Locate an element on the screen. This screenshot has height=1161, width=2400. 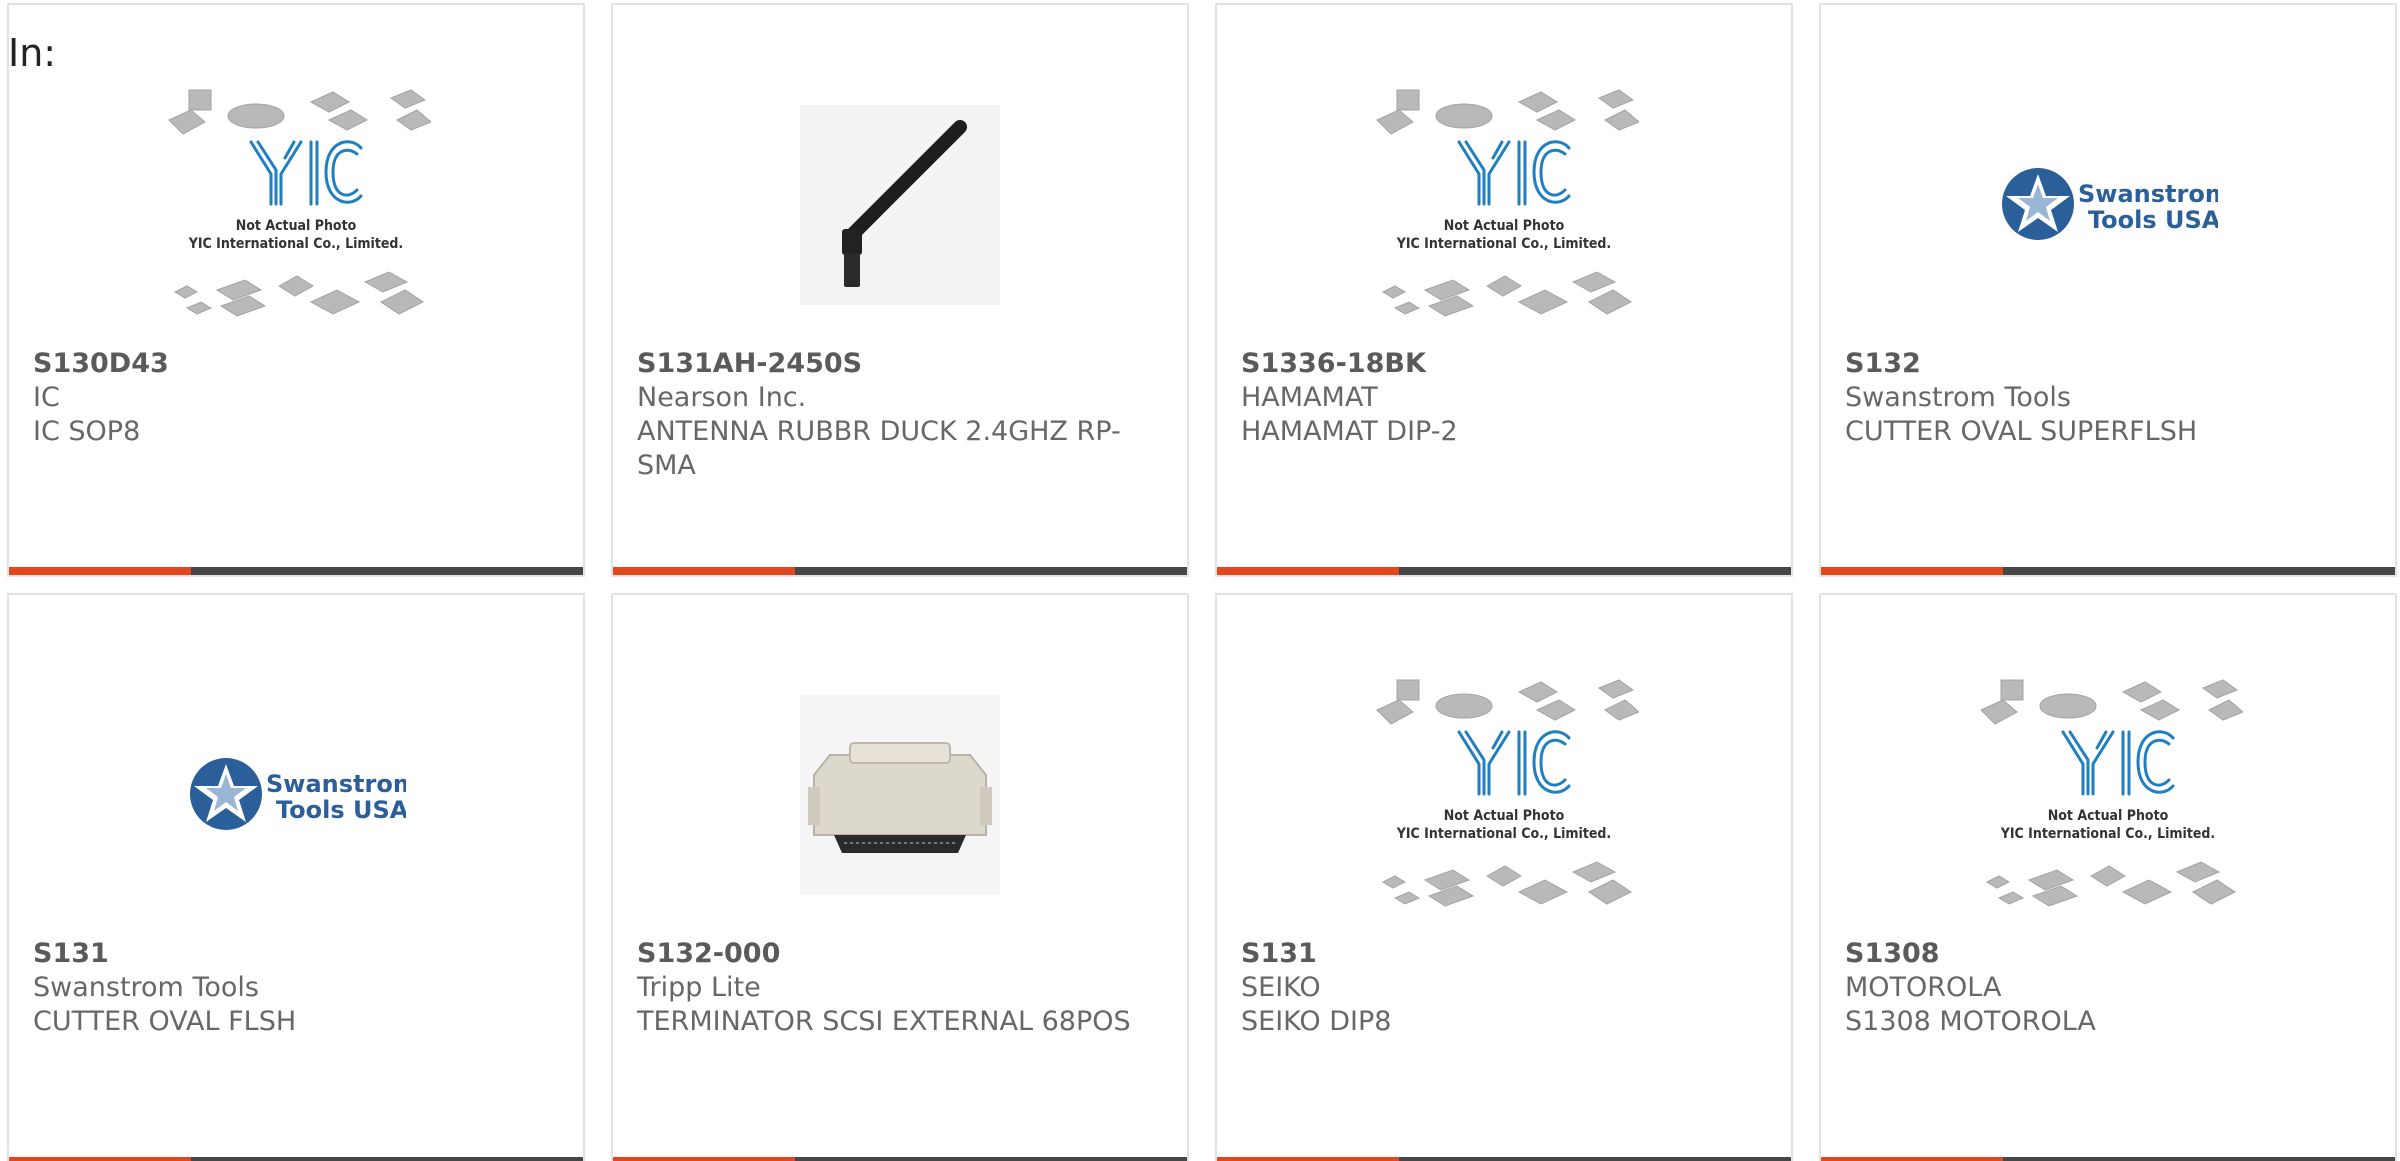
product-info: S130D43 IC IC SOP8 is located at coordinates (296, 398).